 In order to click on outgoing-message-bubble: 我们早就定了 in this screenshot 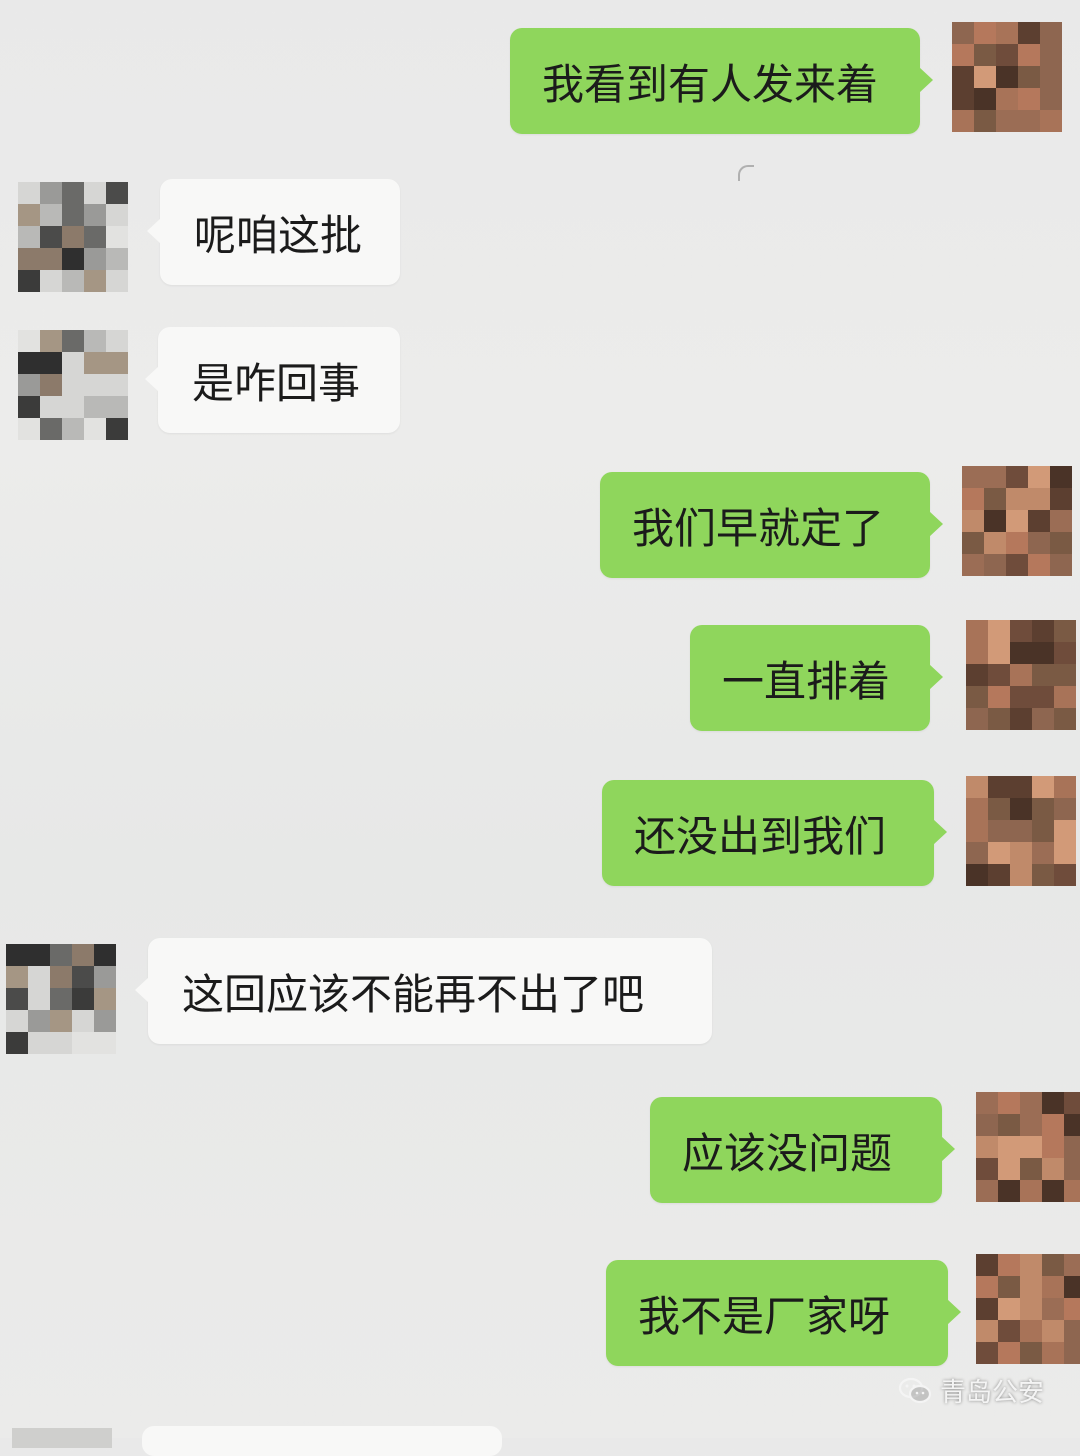, I will do `click(771, 525)`.